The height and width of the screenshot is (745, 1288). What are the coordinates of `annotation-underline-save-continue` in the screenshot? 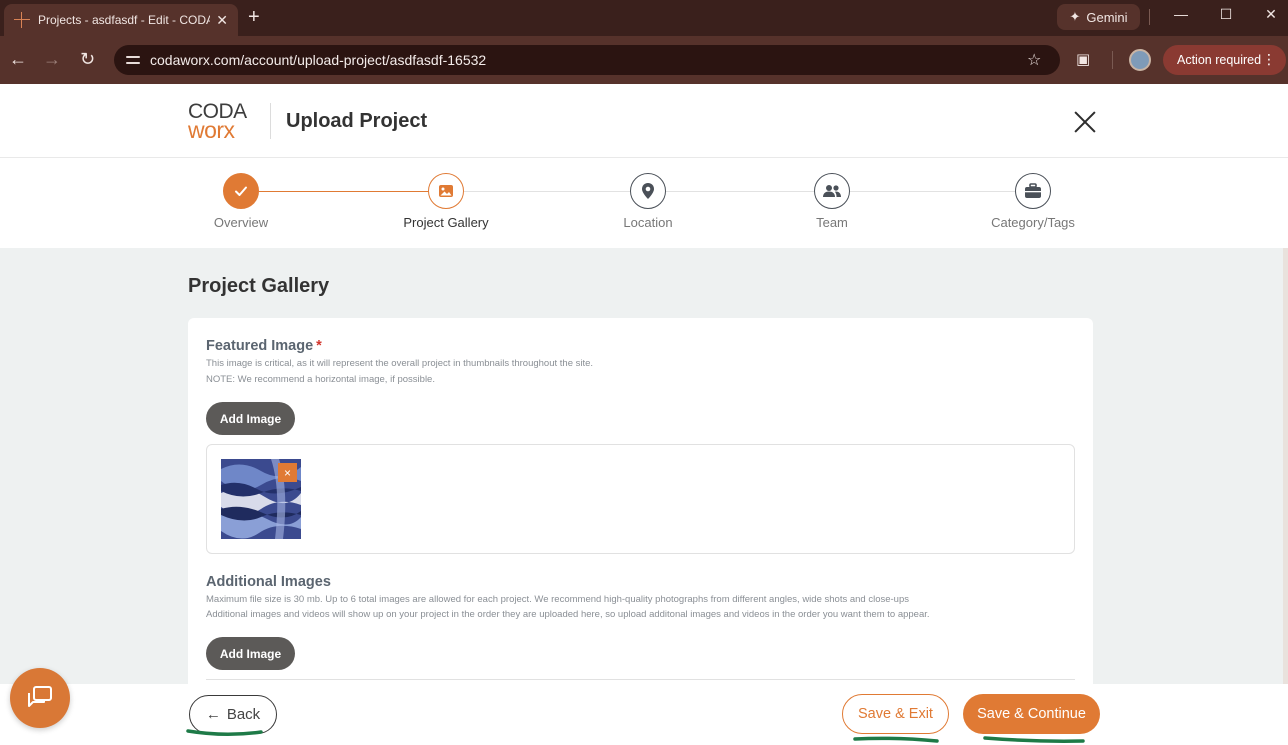 It's located at (1034, 739).